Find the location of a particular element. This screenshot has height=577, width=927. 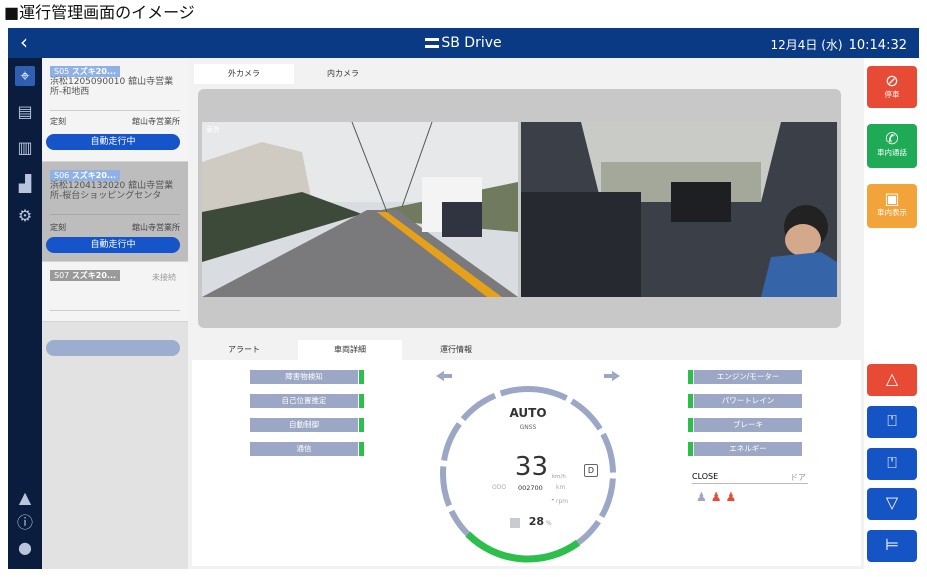

door-left-button: ⍞ is located at coordinates (892, 422).